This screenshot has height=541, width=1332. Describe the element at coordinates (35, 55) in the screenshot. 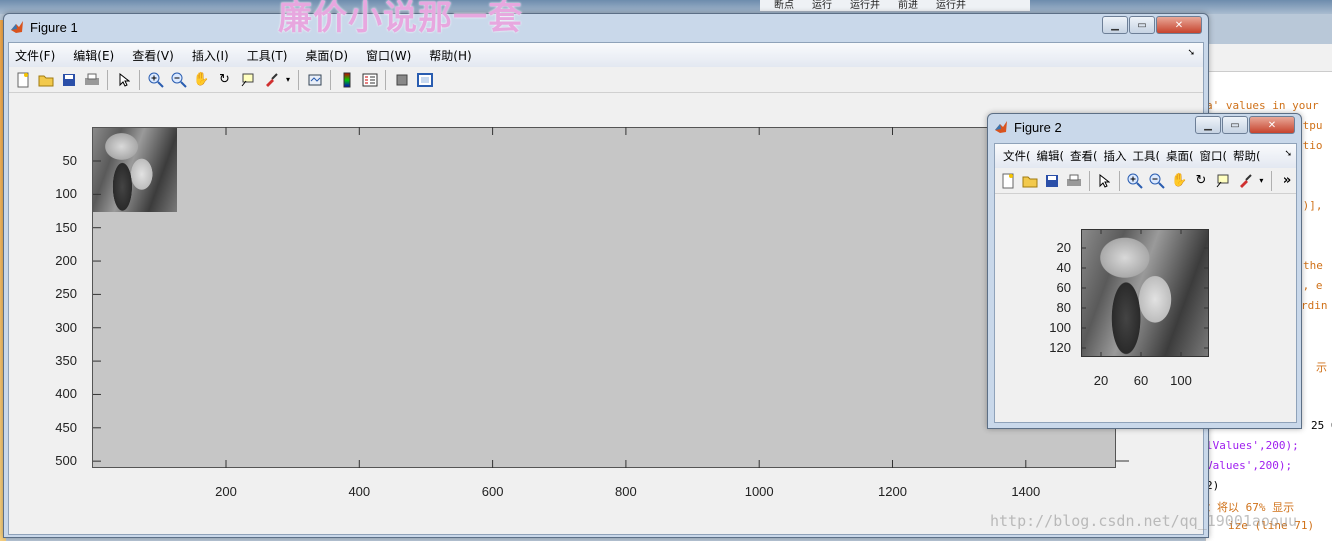

I see `menu-file: 文件(F)` at that location.